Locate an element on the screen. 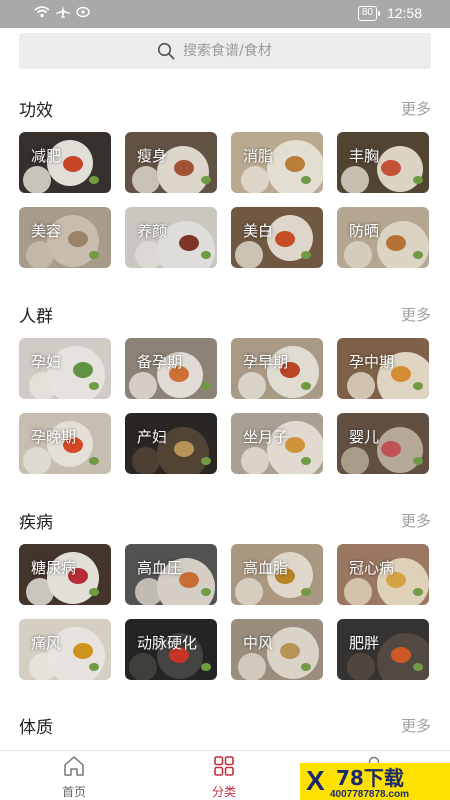  category-card: 消脂 is located at coordinates (277, 162).